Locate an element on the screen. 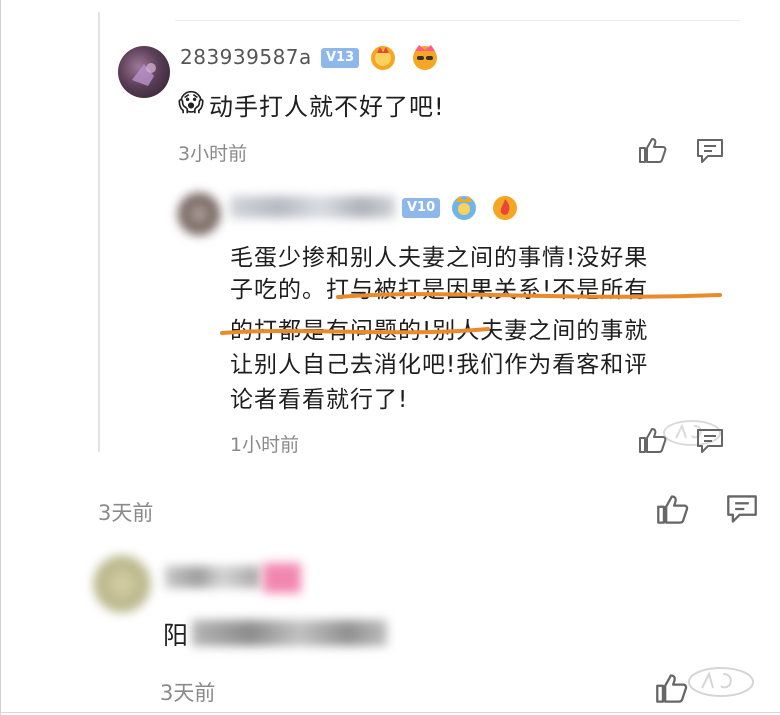 The width and height of the screenshot is (780, 715). level-badge: V13 is located at coordinates (340, 58).